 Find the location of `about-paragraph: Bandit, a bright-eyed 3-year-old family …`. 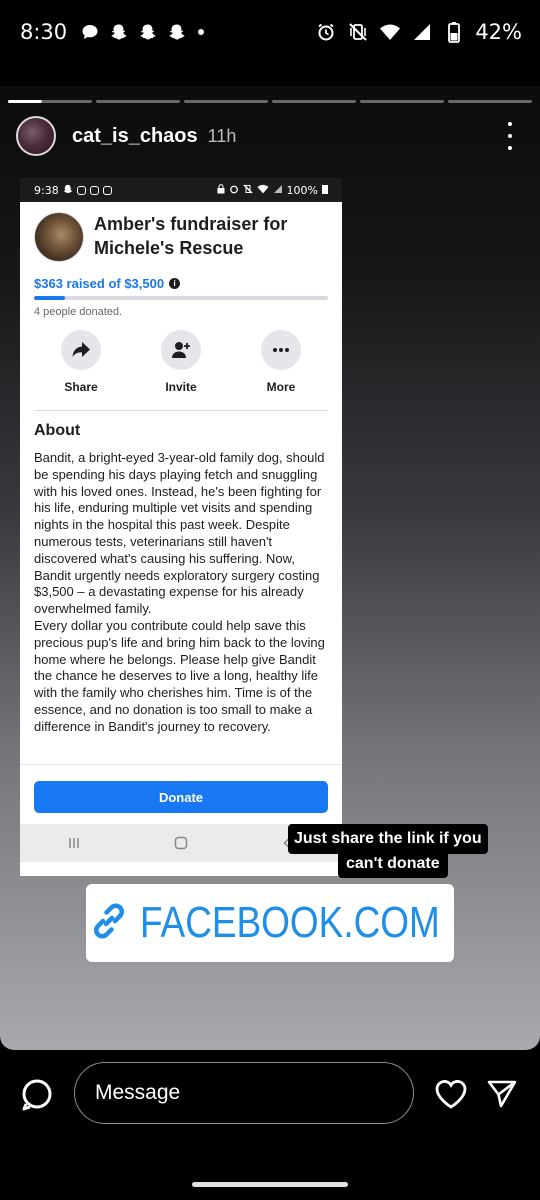

about-paragraph: Bandit, a bright-eyed 3-year-old family … is located at coordinates (179, 533).